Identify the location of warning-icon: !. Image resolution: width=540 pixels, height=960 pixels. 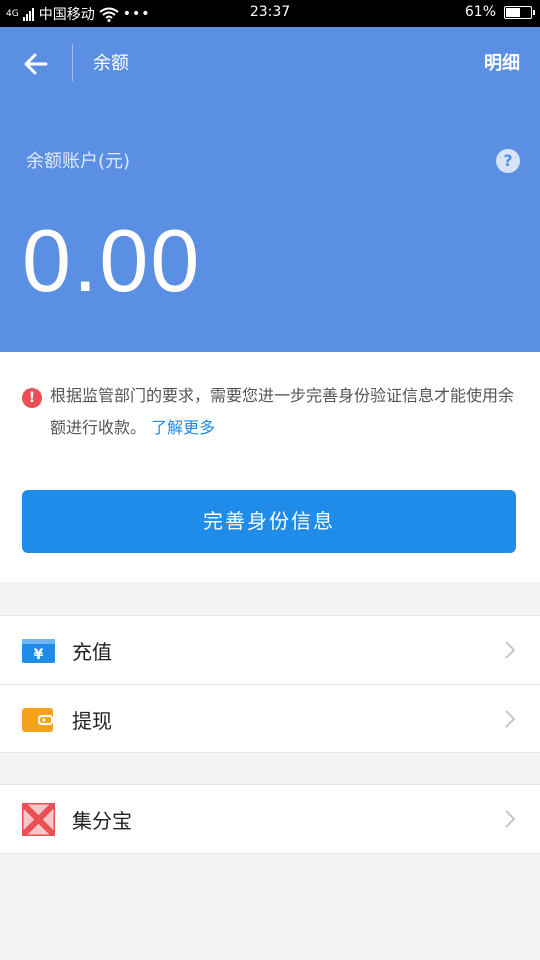
(32, 398).